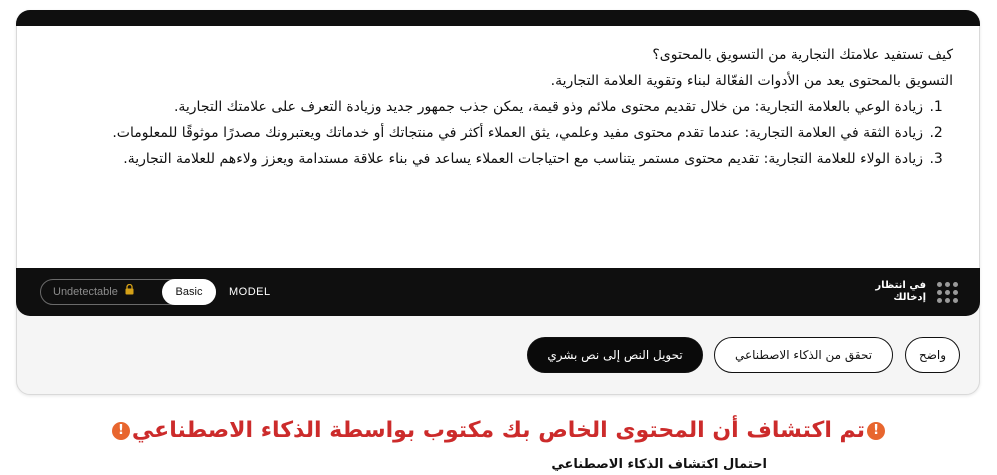 The image size is (997, 475). What do you see at coordinates (189, 292) in the screenshot?
I see `mode-basic-option: Basic` at bounding box center [189, 292].